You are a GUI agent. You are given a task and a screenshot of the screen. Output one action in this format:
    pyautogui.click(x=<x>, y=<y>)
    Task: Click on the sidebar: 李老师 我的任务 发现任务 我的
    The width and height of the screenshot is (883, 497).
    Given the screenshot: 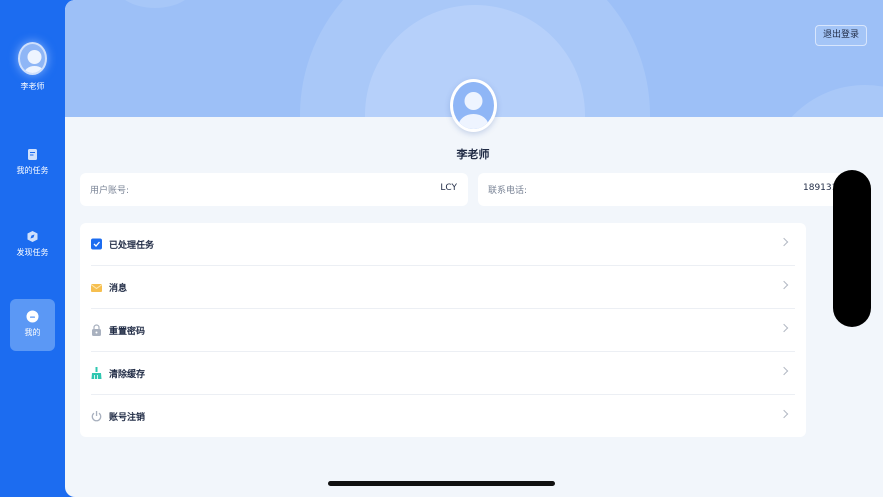 What is the action you would take?
    pyautogui.click(x=32, y=248)
    